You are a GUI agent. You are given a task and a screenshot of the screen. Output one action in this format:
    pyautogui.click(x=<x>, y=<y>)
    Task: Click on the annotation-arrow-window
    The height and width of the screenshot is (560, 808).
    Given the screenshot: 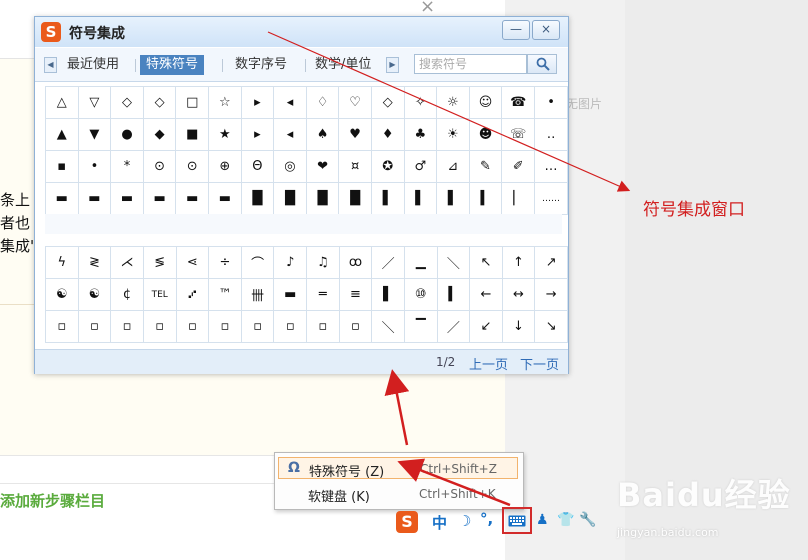 What is the action you would take?
    pyautogui.click(x=397, y=407)
    